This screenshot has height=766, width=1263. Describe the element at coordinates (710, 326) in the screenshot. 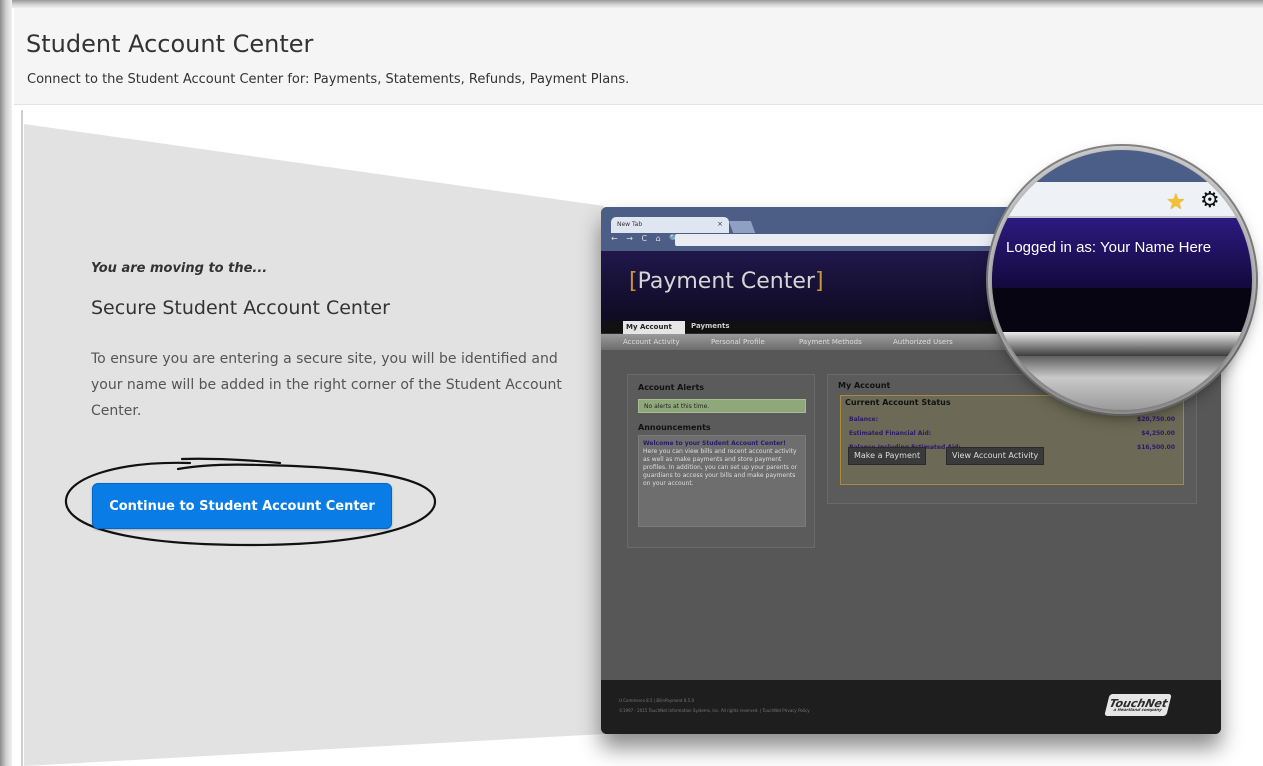

I see `preview-tab-payments: Payments` at that location.